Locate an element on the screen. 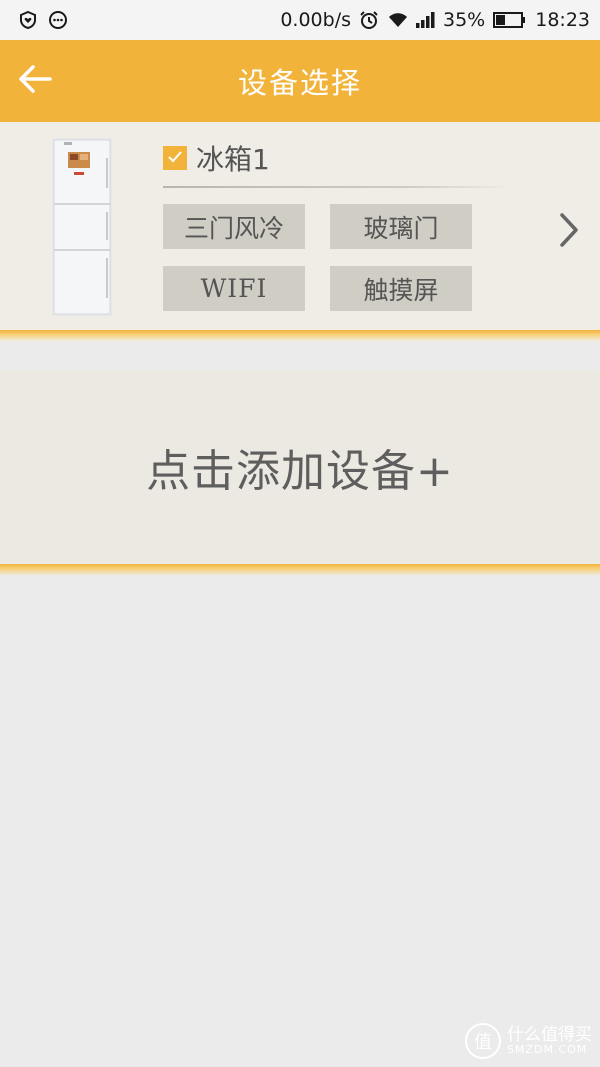 The image size is (600, 1067). status-bar: 0.00b/s 35% 18:23 is located at coordinates (300, 20).